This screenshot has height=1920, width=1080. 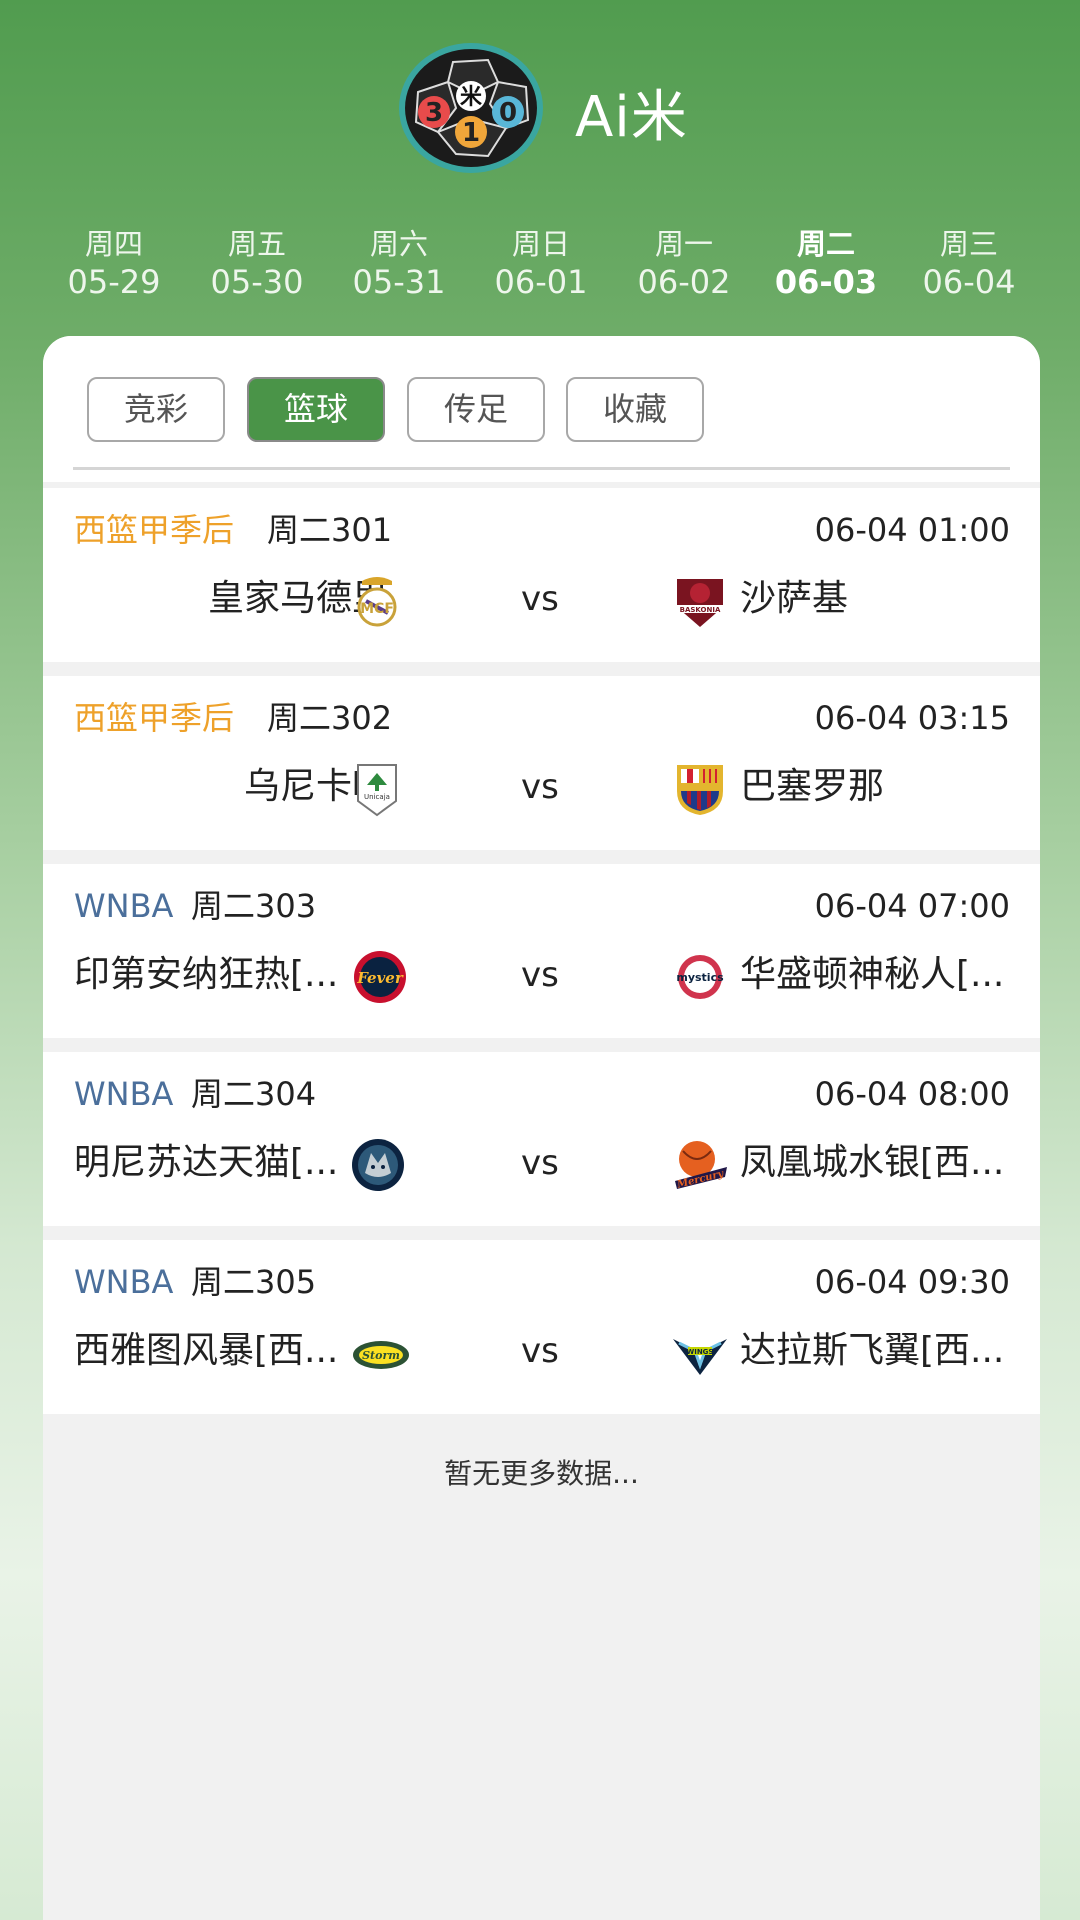 I want to click on match-code: 周二305, so click(x=254, y=1282).